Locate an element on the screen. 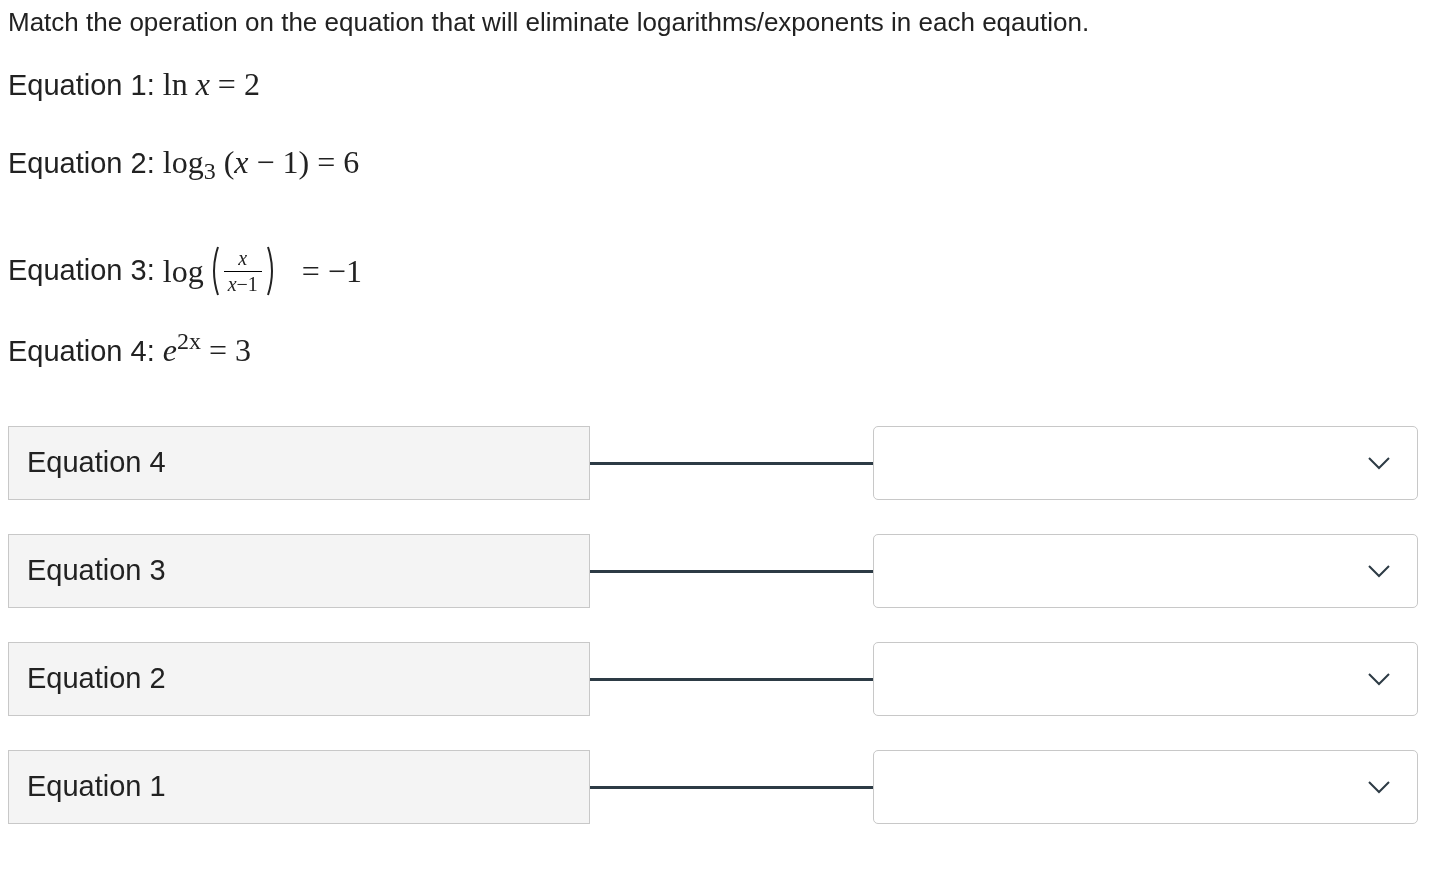 The height and width of the screenshot is (878, 1432). equation-label: Equation 1: is located at coordinates (81, 85).